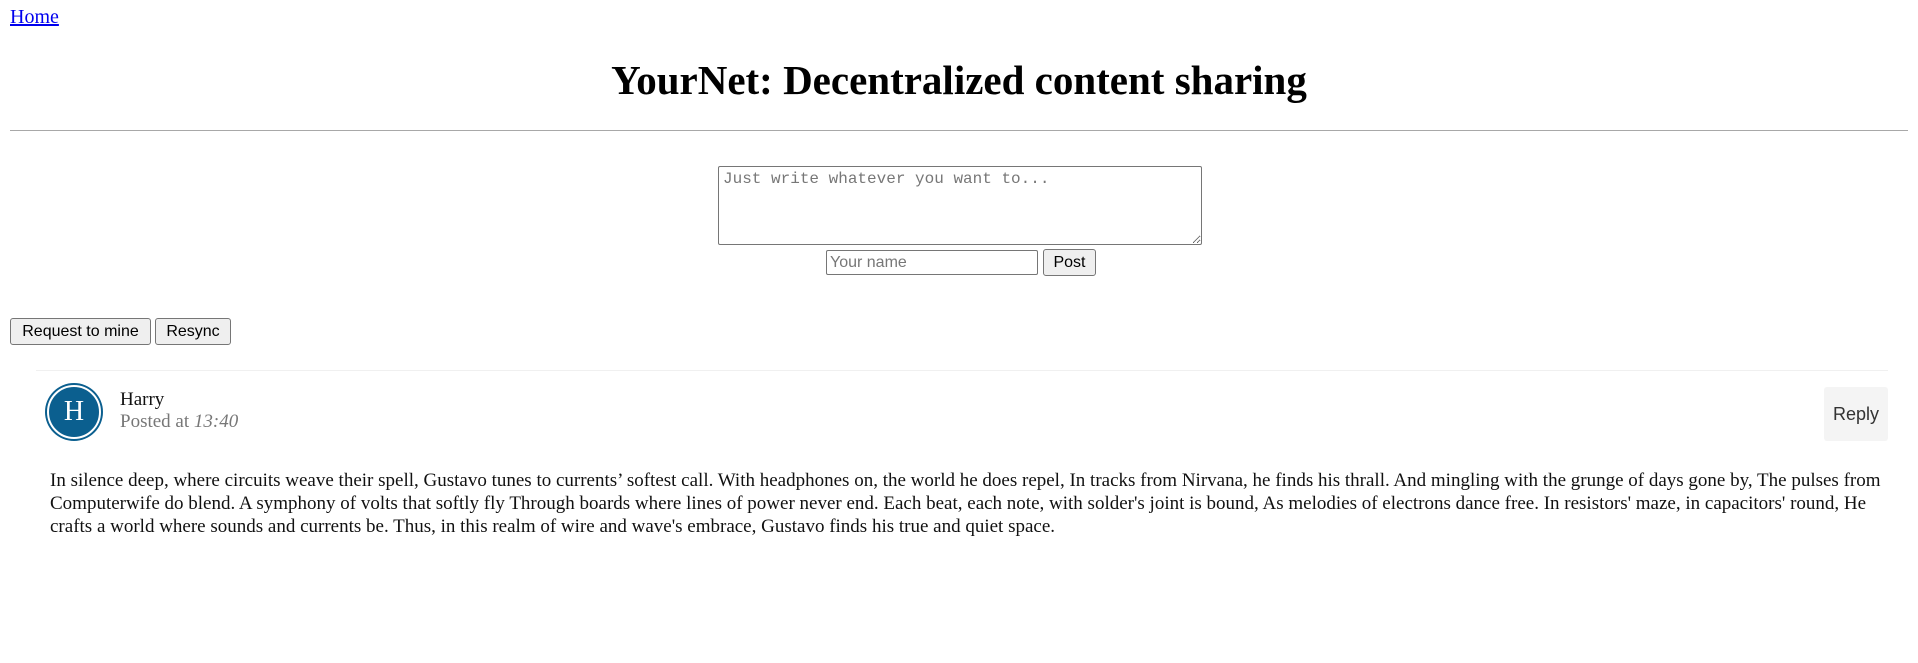  What do you see at coordinates (142, 399) in the screenshot?
I see `post-author: Harry` at bounding box center [142, 399].